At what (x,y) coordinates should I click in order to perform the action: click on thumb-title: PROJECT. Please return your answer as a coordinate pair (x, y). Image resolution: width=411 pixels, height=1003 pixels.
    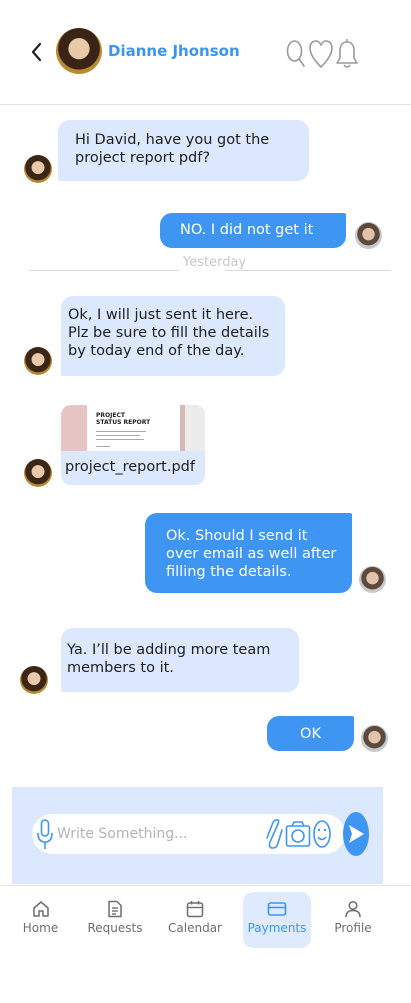
    Looking at the image, I should click on (110, 415).